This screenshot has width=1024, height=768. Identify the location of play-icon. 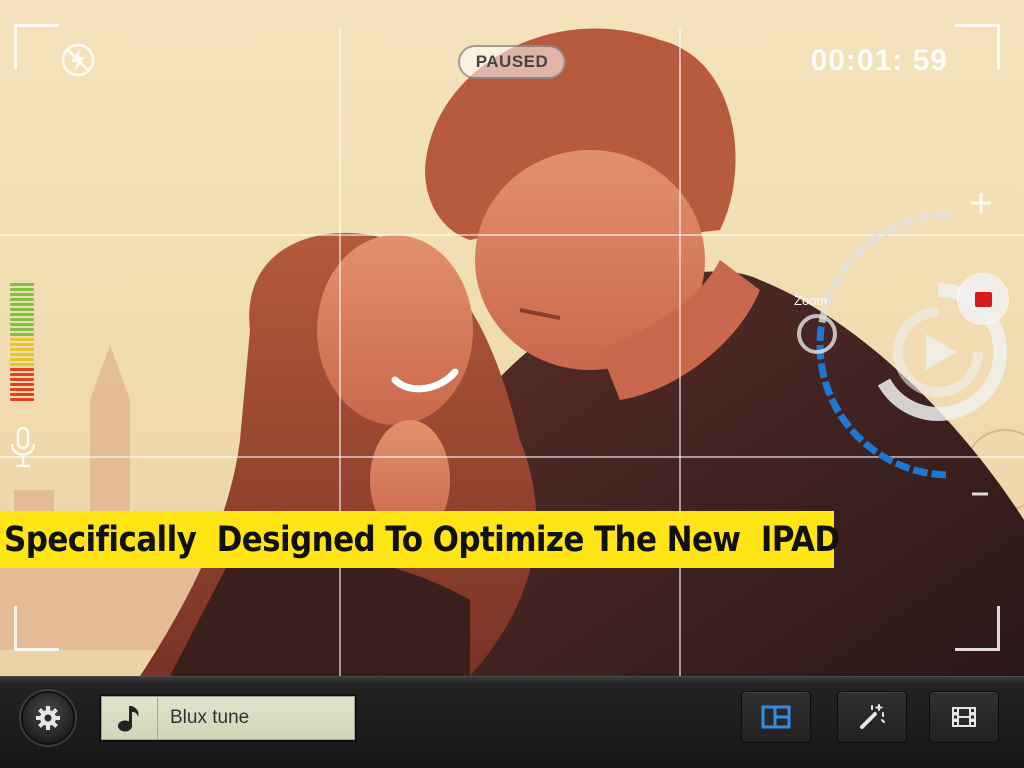
(941, 352).